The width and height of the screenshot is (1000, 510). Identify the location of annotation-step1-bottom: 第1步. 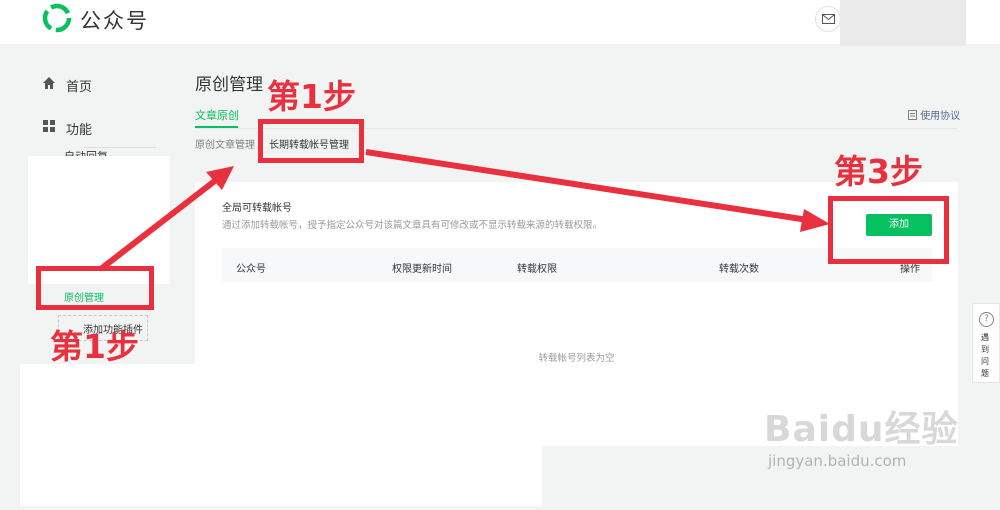
(94, 346).